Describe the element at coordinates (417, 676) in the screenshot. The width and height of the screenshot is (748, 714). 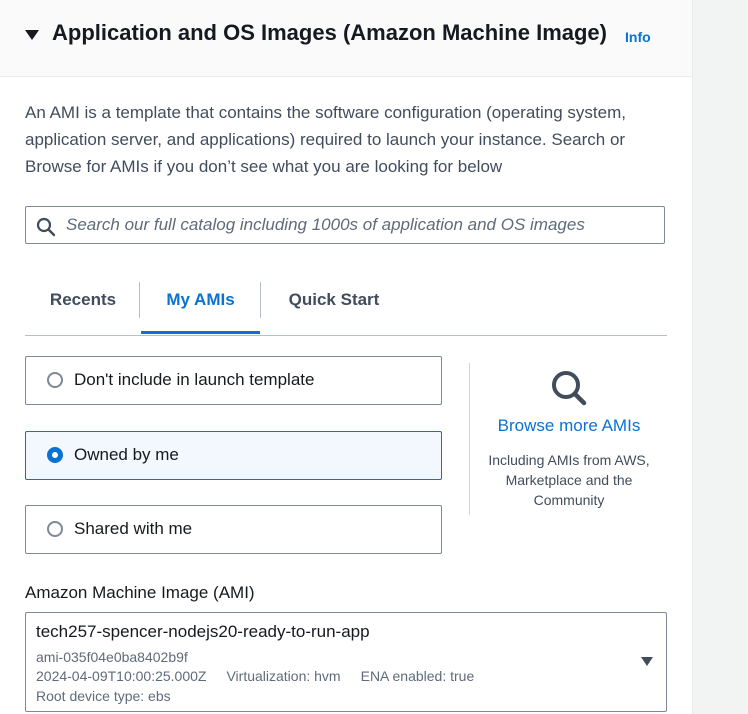
I see `ami-ena: ENA enabled: true` at that location.